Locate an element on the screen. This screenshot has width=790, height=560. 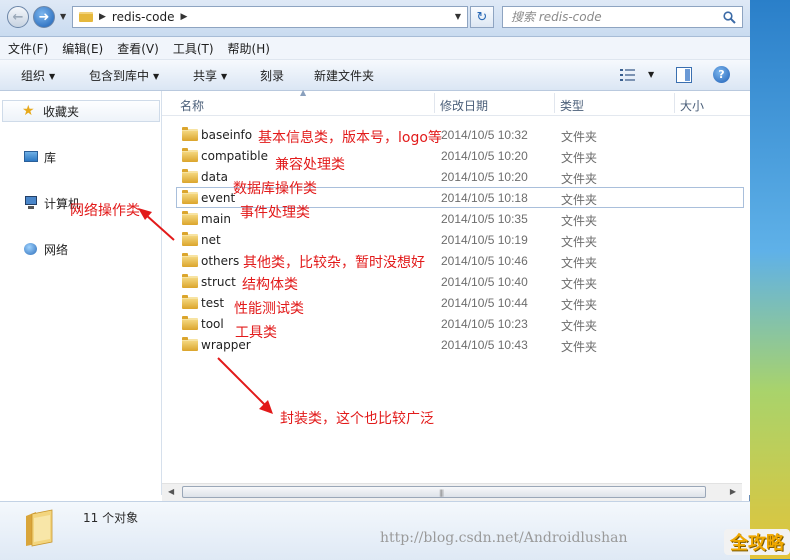
burn-button: 刻录 is located at coordinates (272, 75).